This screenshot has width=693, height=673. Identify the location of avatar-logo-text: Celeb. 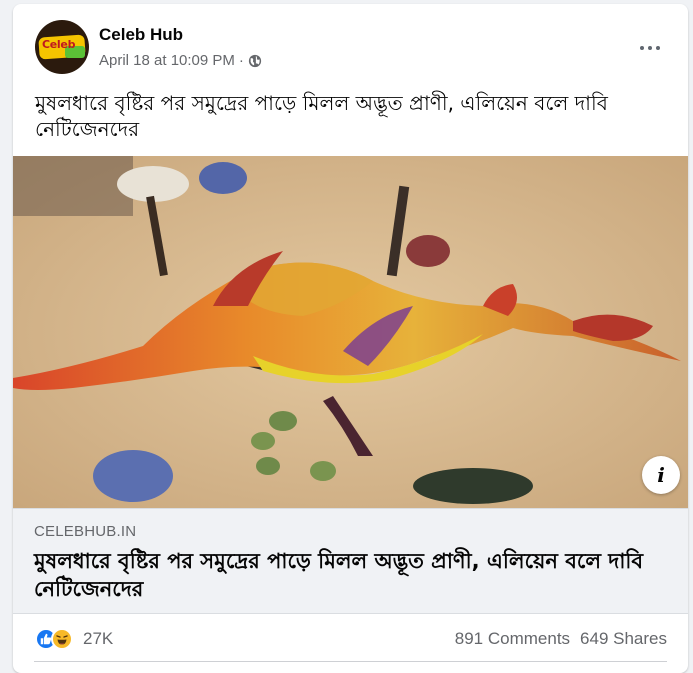
(59, 44).